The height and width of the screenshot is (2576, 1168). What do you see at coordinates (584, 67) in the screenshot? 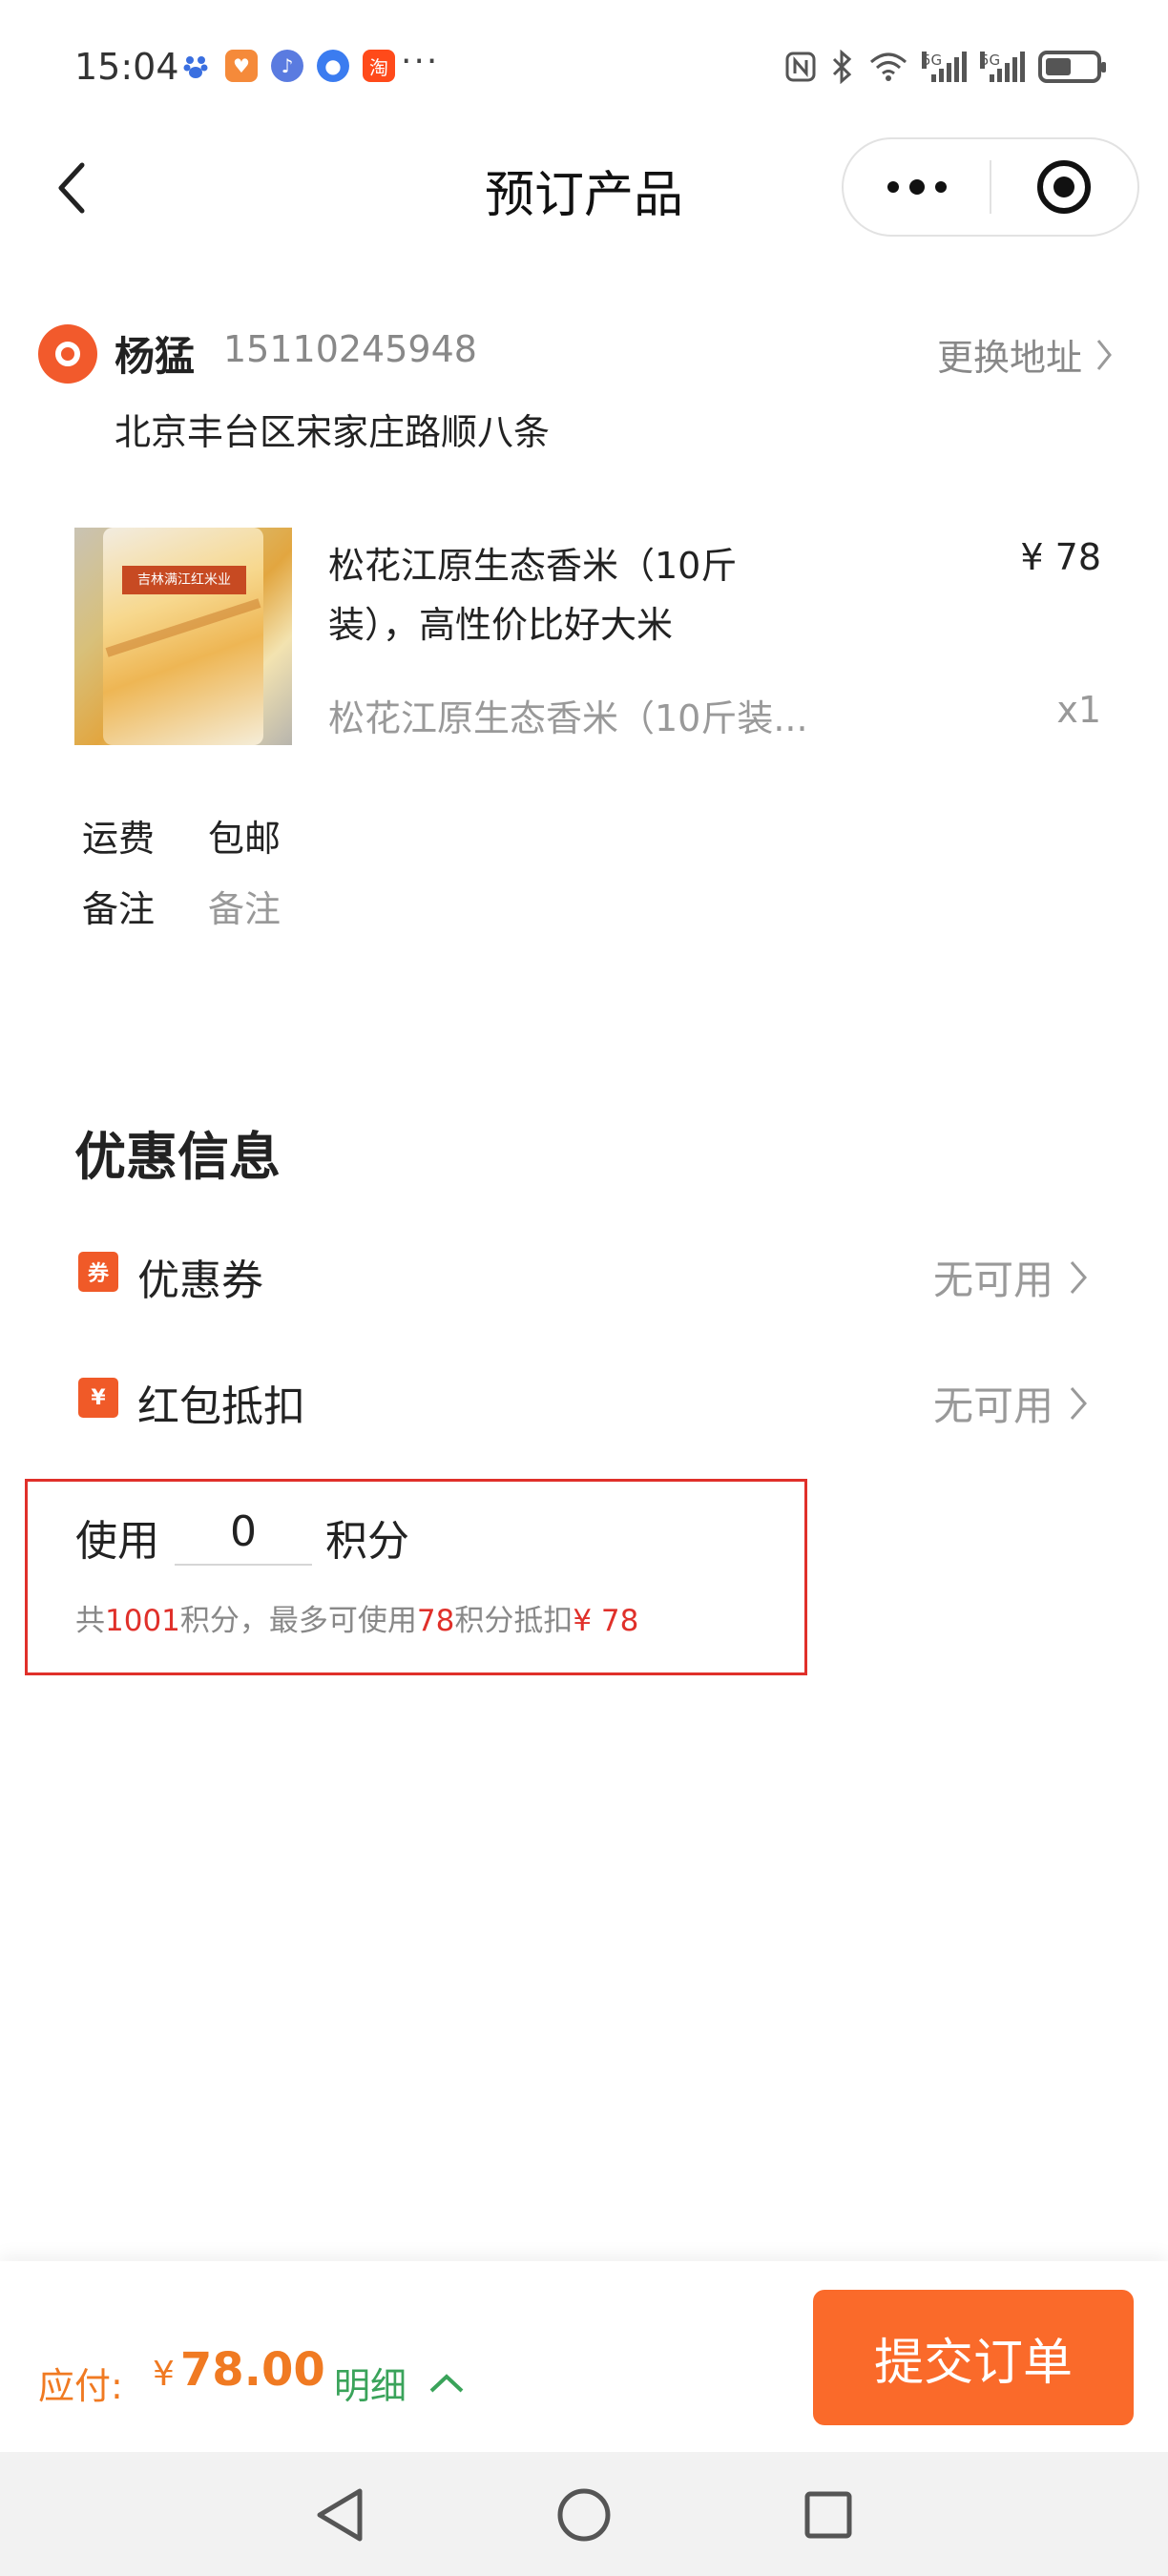
I see `status-bar: 15:04 ♥ ♪ ● 淘 ··· 5G 5G` at bounding box center [584, 67].